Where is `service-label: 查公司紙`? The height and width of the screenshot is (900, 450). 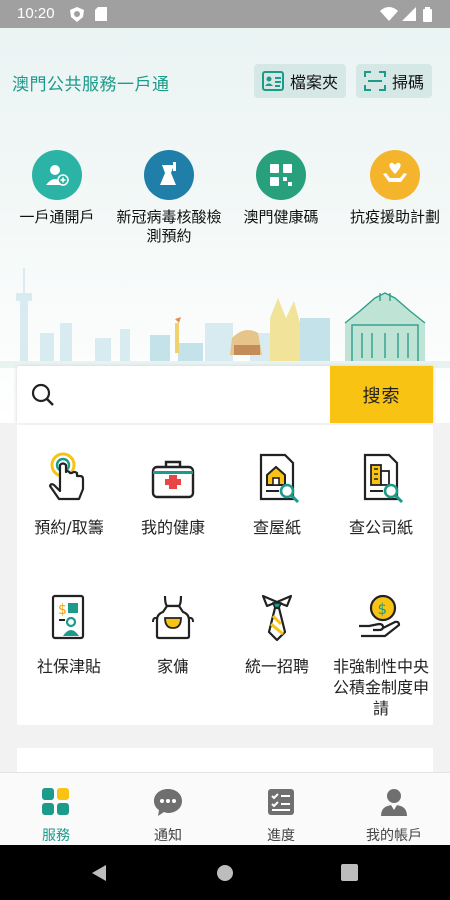 service-label: 查公司紙 is located at coordinates (380, 527).